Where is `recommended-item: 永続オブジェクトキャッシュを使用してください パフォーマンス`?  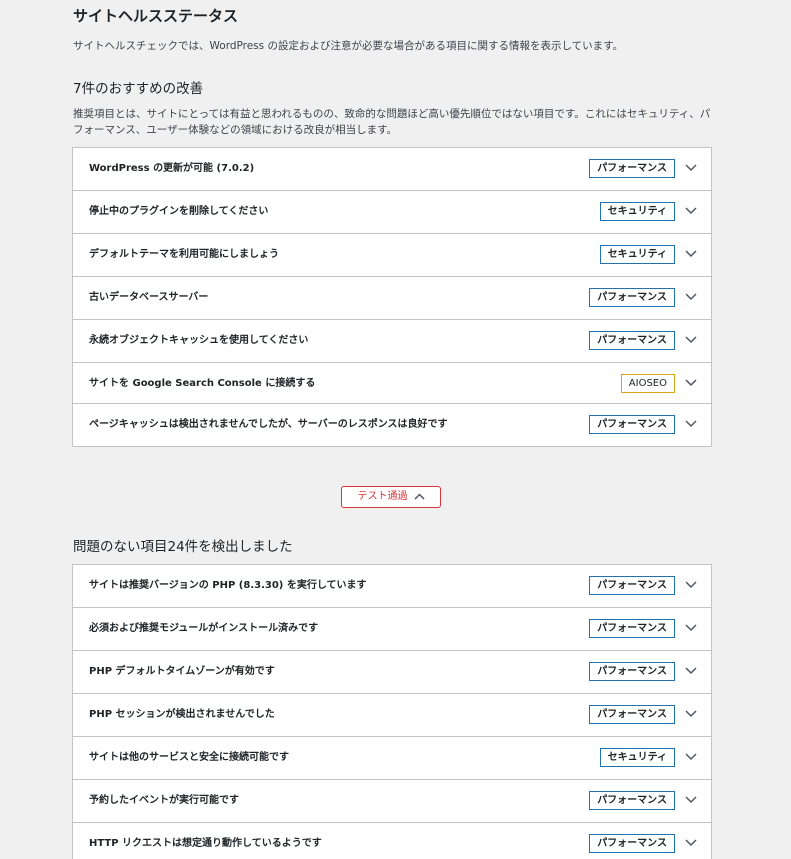 recommended-item: 永続オブジェクトキャッシュを使用してください パフォーマンス is located at coordinates (392, 341).